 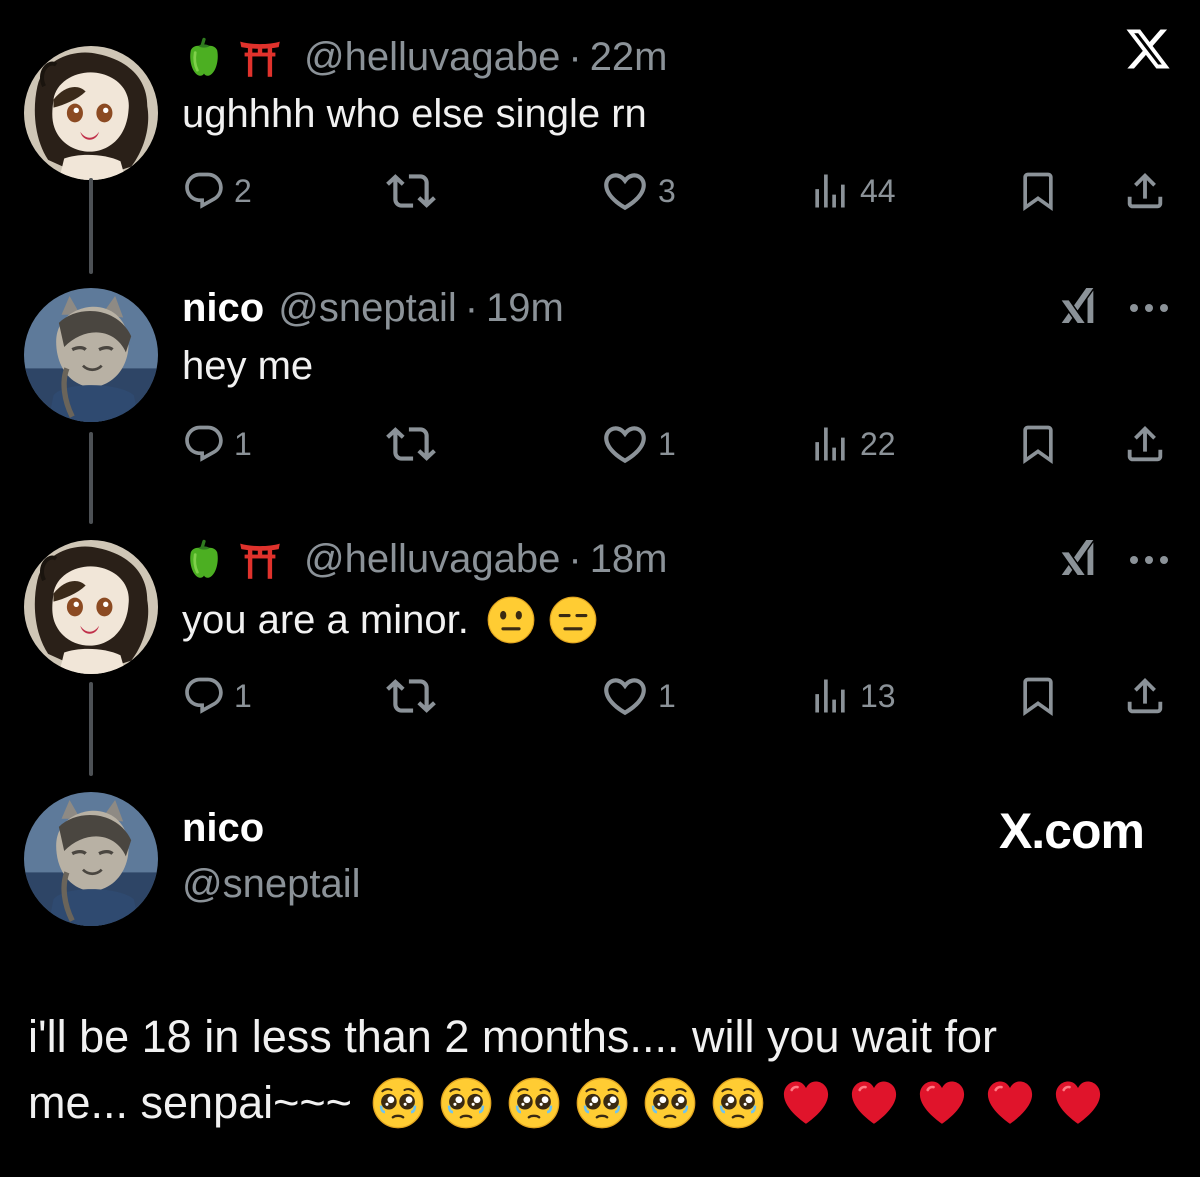 I want to click on views-count: 13, so click(x=878, y=695).